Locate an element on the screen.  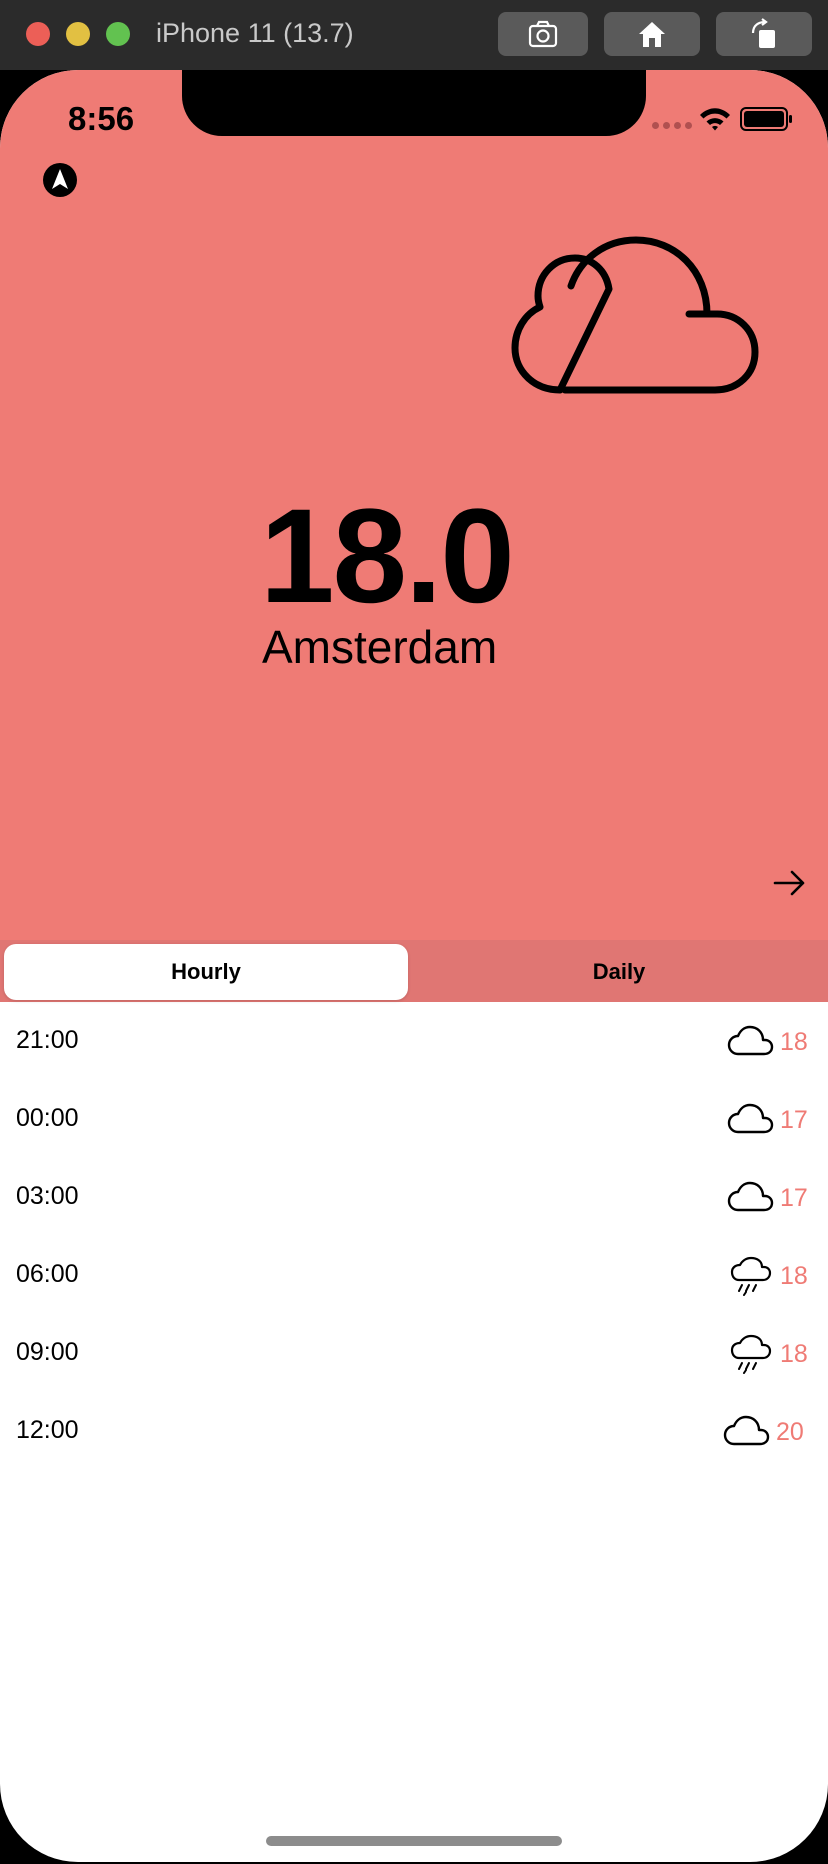
current-temperature: 18.0 is located at coordinates (387, 556).